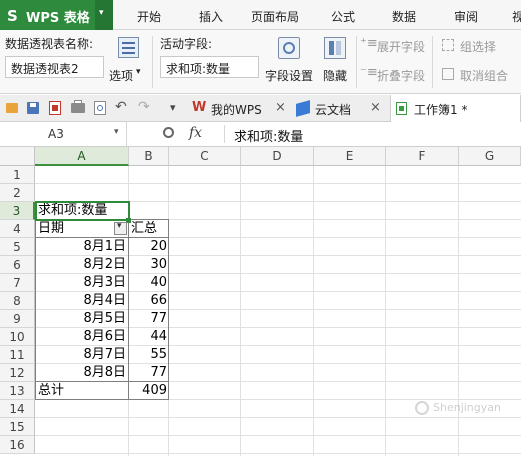 This screenshot has width=521, height=456. What do you see at coordinates (395, 75) in the screenshot?
I see `collapse-field-button: ⁻≡ 折叠字段` at bounding box center [395, 75].